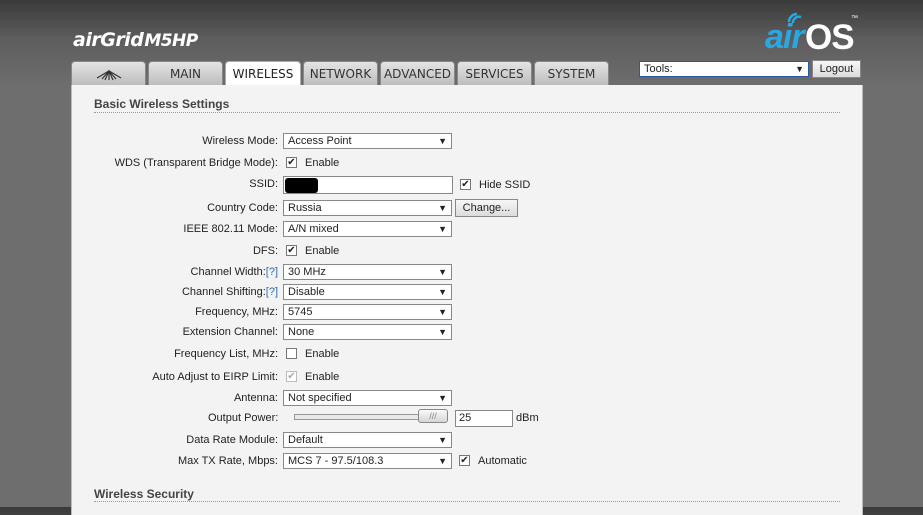  I want to click on data-rate-label: Data Rate Module:, so click(232, 440).